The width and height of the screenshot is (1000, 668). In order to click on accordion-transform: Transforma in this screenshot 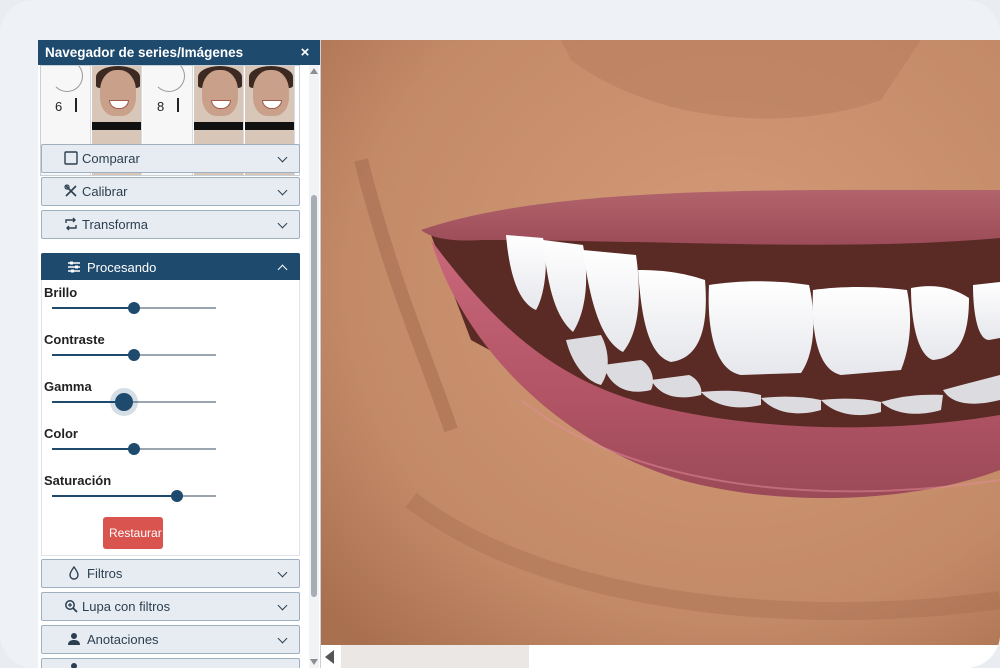, I will do `click(170, 224)`.